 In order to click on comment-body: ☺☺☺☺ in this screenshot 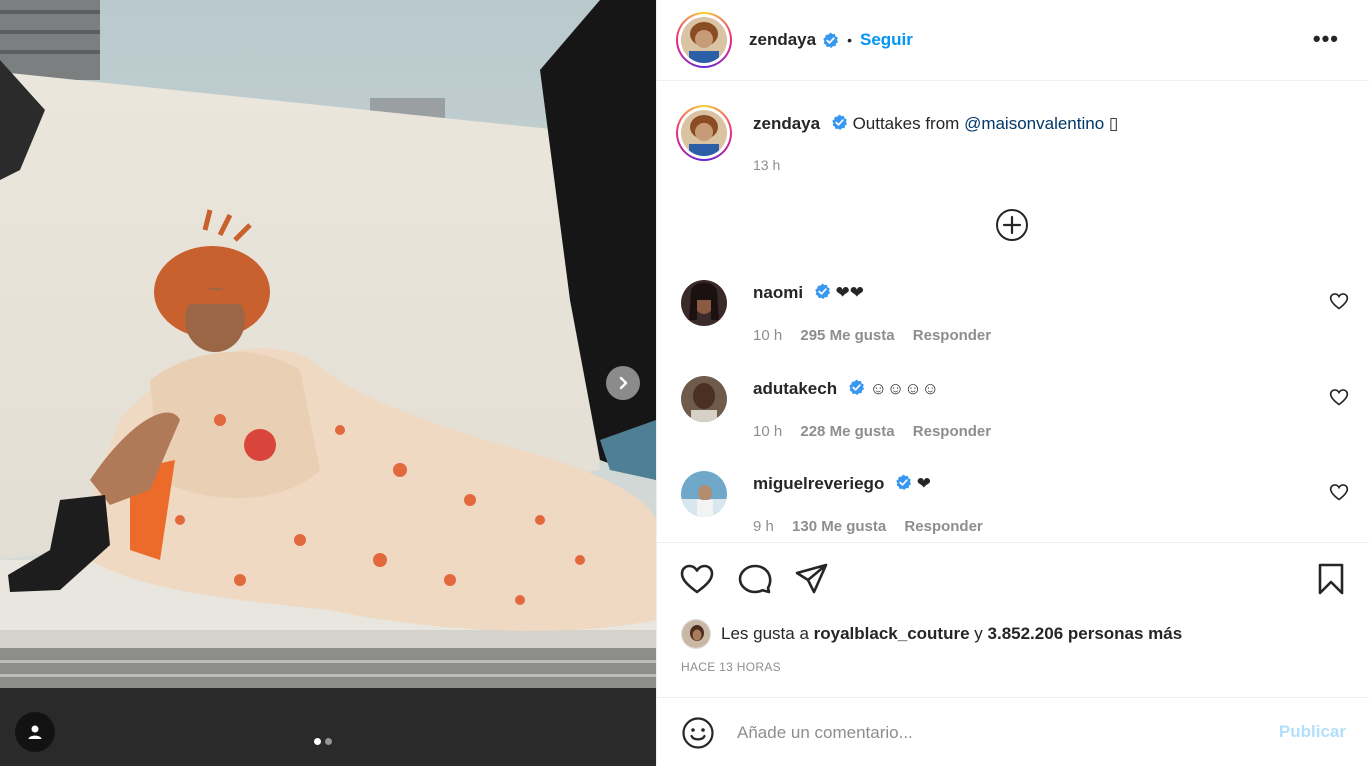, I will do `click(904, 388)`.